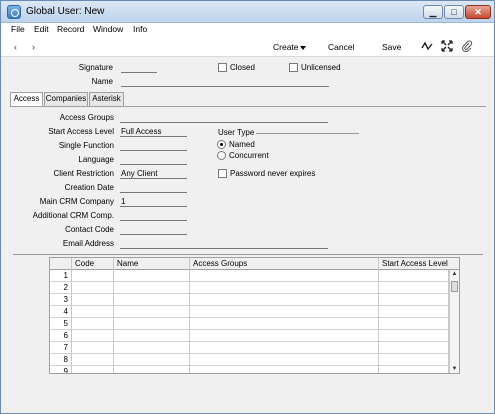 This screenshot has height=414, width=495. I want to click on menu-record: Record, so click(70, 29).